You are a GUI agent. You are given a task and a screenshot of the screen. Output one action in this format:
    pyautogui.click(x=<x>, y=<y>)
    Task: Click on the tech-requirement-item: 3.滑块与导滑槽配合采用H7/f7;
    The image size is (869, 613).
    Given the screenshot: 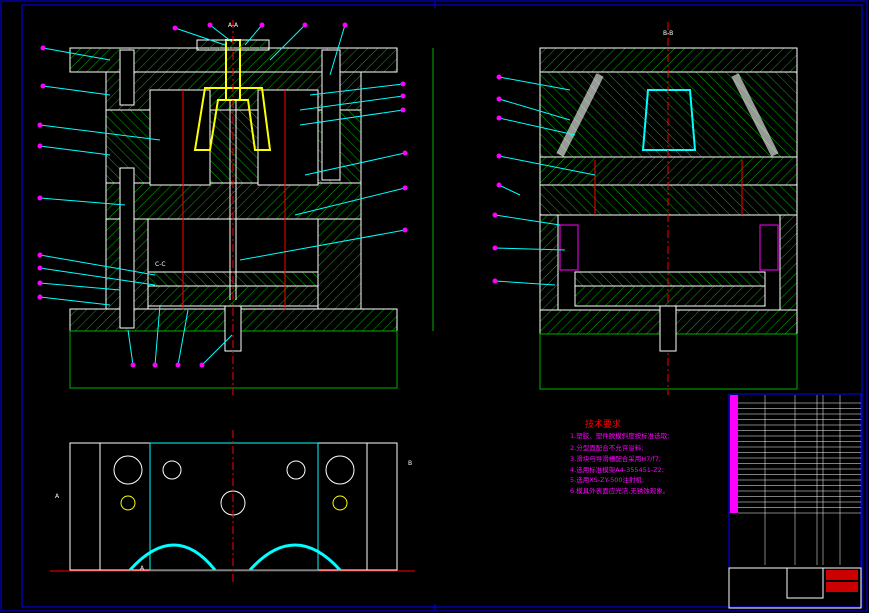 What is the action you would take?
    pyautogui.click(x=615, y=458)
    